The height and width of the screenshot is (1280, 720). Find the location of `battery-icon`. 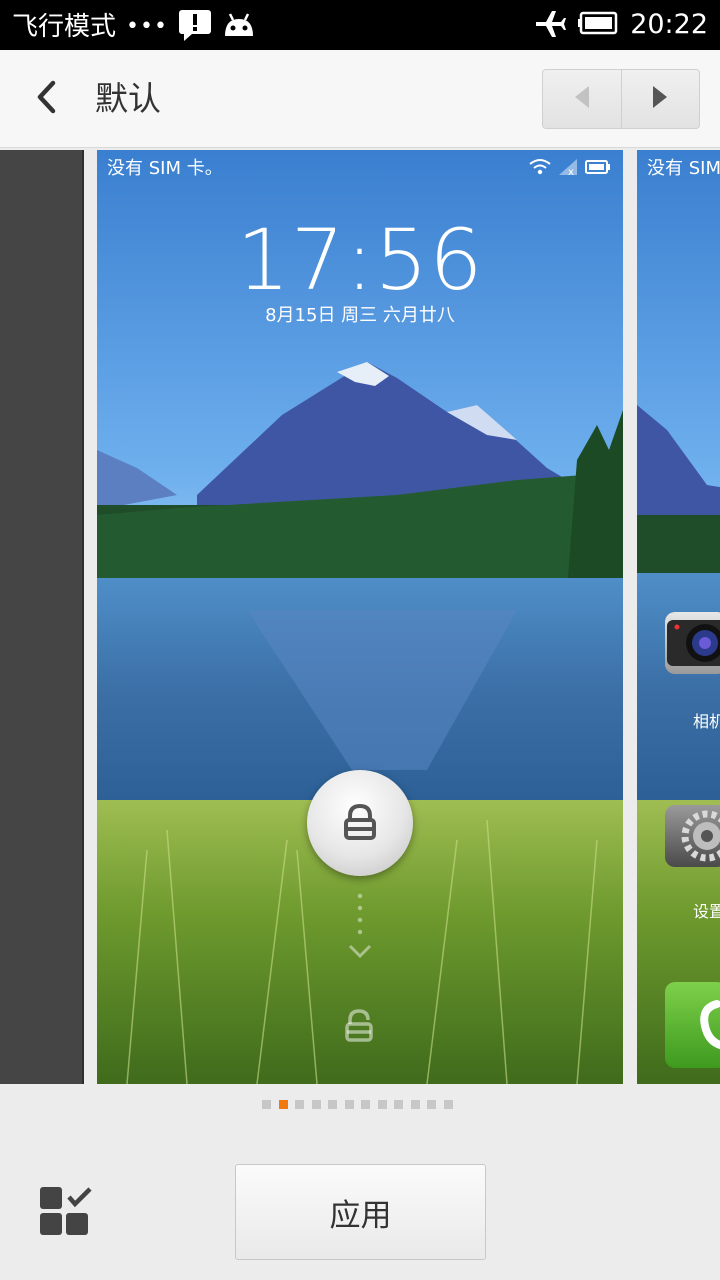

battery-icon is located at coordinates (598, 25).